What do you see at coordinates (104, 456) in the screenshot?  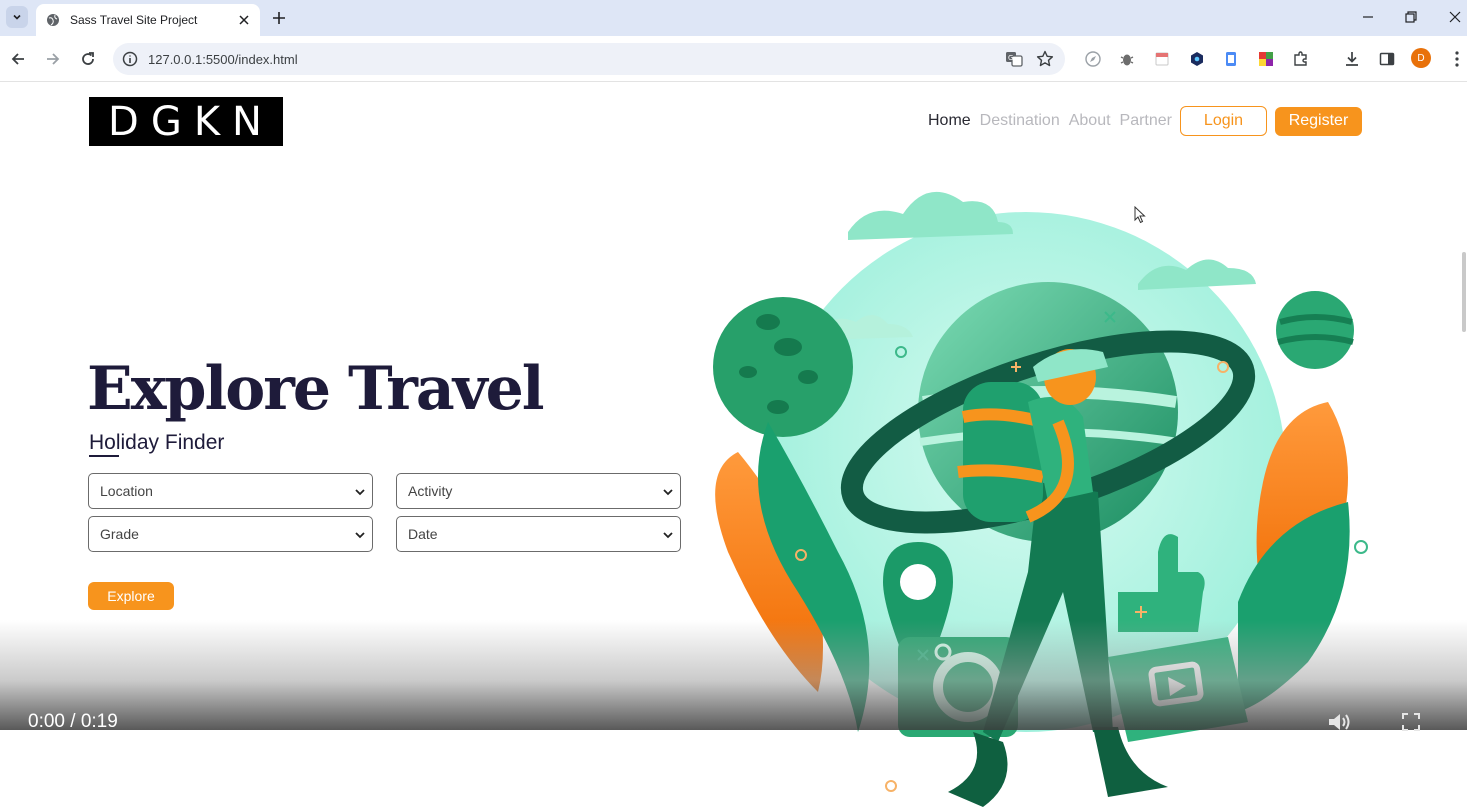 I see `subtitle-underline` at bounding box center [104, 456].